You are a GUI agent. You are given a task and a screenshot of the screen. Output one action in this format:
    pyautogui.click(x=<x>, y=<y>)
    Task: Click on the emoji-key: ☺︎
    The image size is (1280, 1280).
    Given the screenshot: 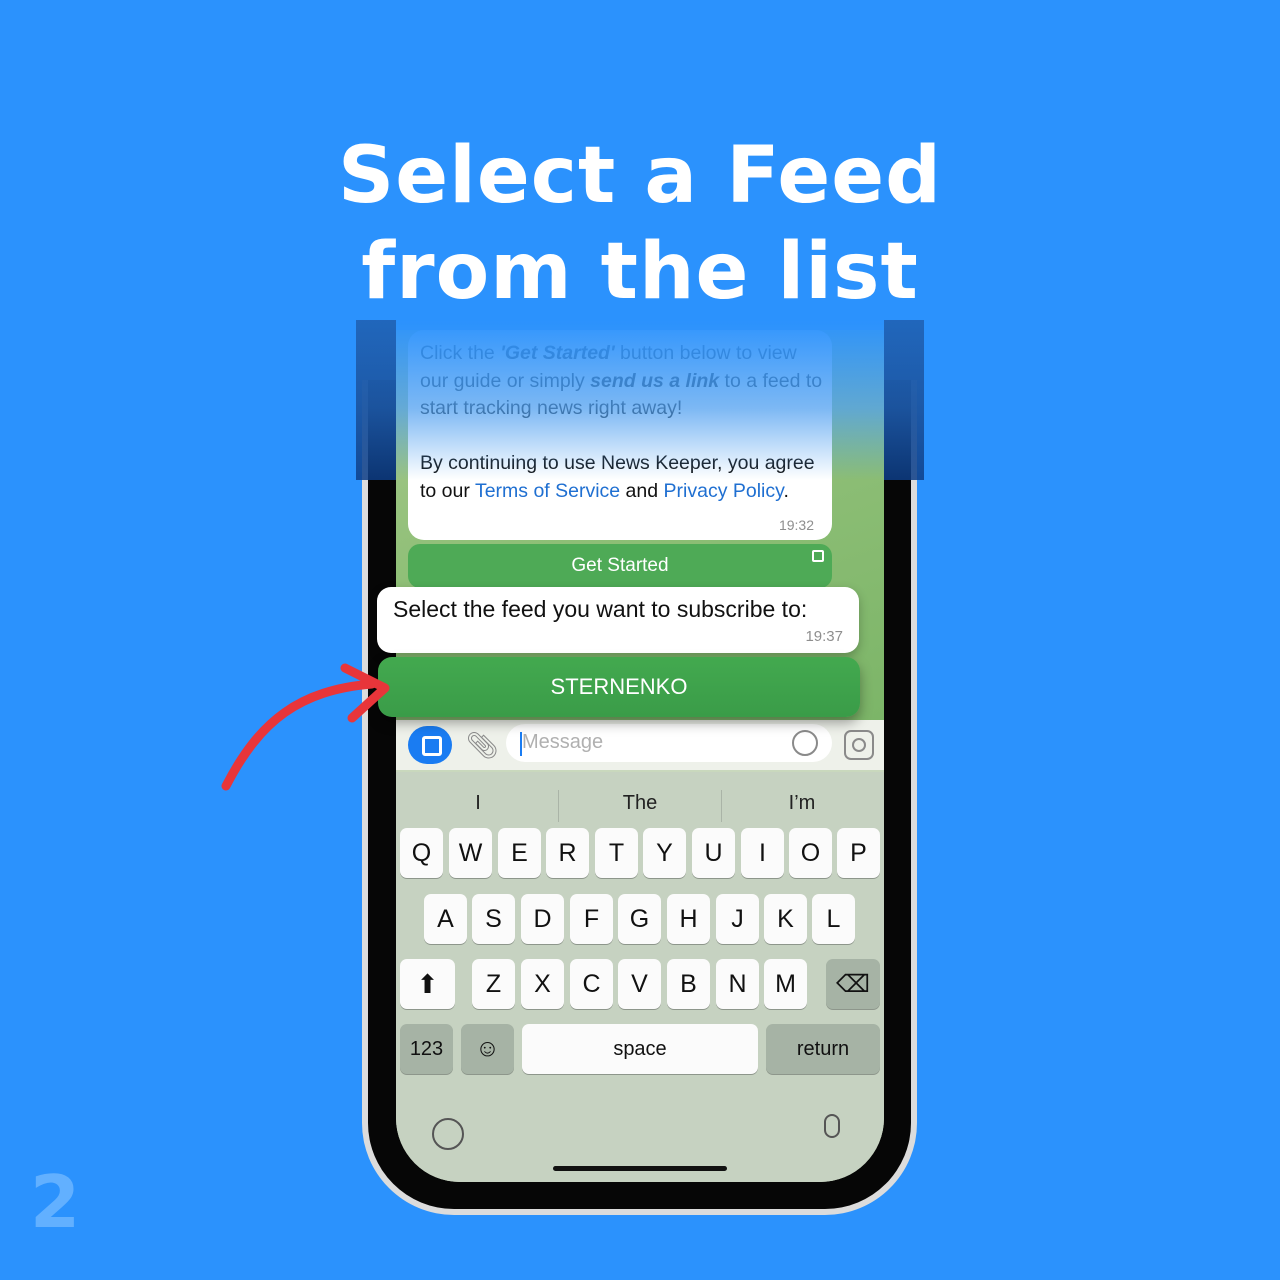 What is the action you would take?
    pyautogui.click(x=487, y=1049)
    